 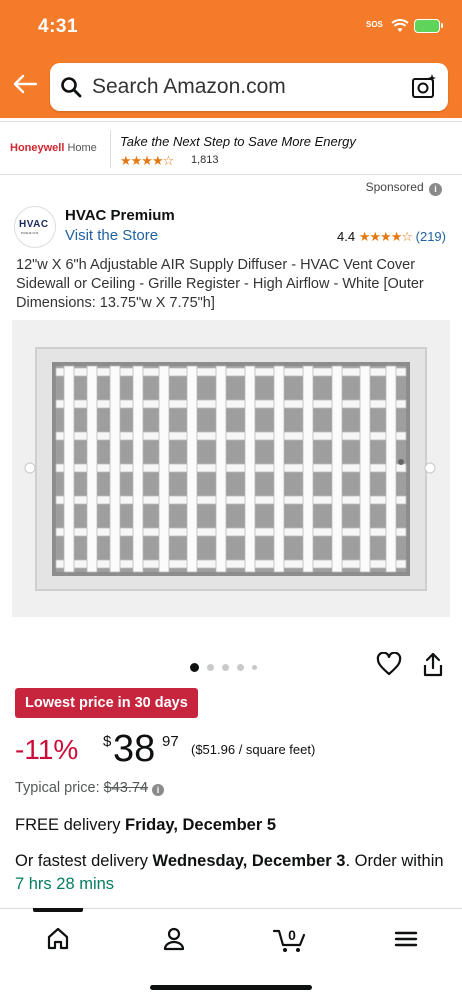 I want to click on delivery-date: Friday, December 5, so click(x=201, y=825).